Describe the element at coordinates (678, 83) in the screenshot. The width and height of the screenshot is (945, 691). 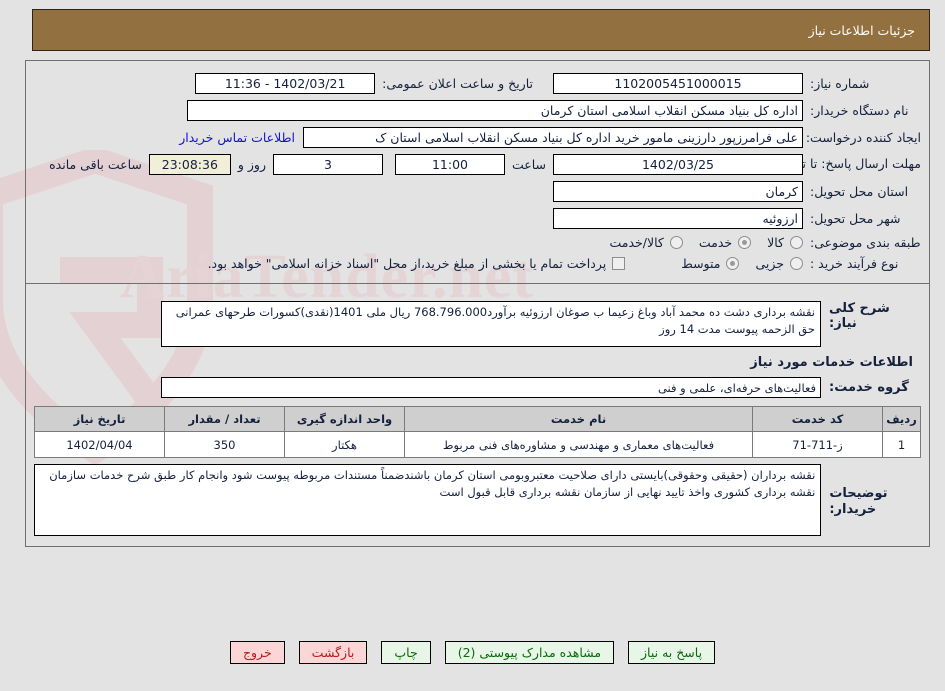
I see `need-number-input` at that location.